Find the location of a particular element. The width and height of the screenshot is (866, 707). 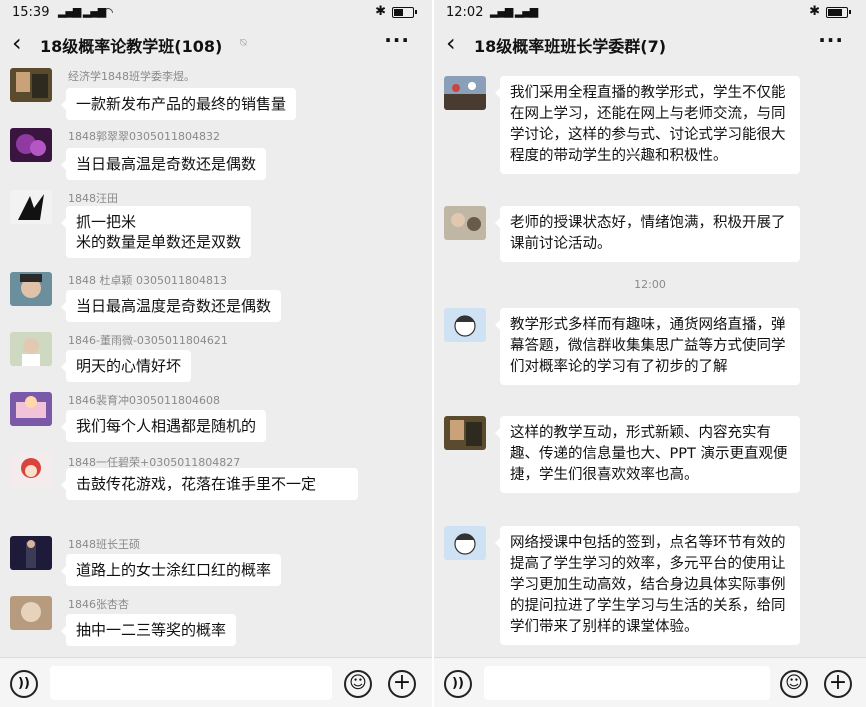

status-time: 15:39 is located at coordinates (31, 12).